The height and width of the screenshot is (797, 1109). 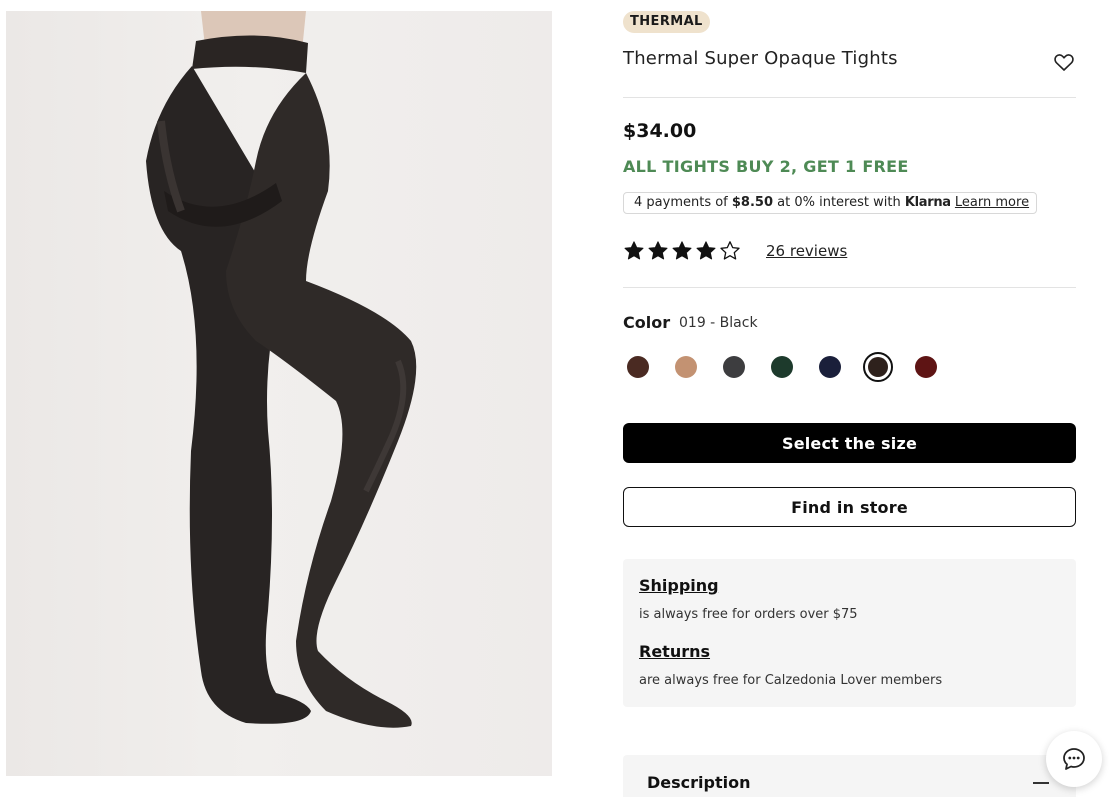 I want to click on chat-button, so click(x=1074, y=759).